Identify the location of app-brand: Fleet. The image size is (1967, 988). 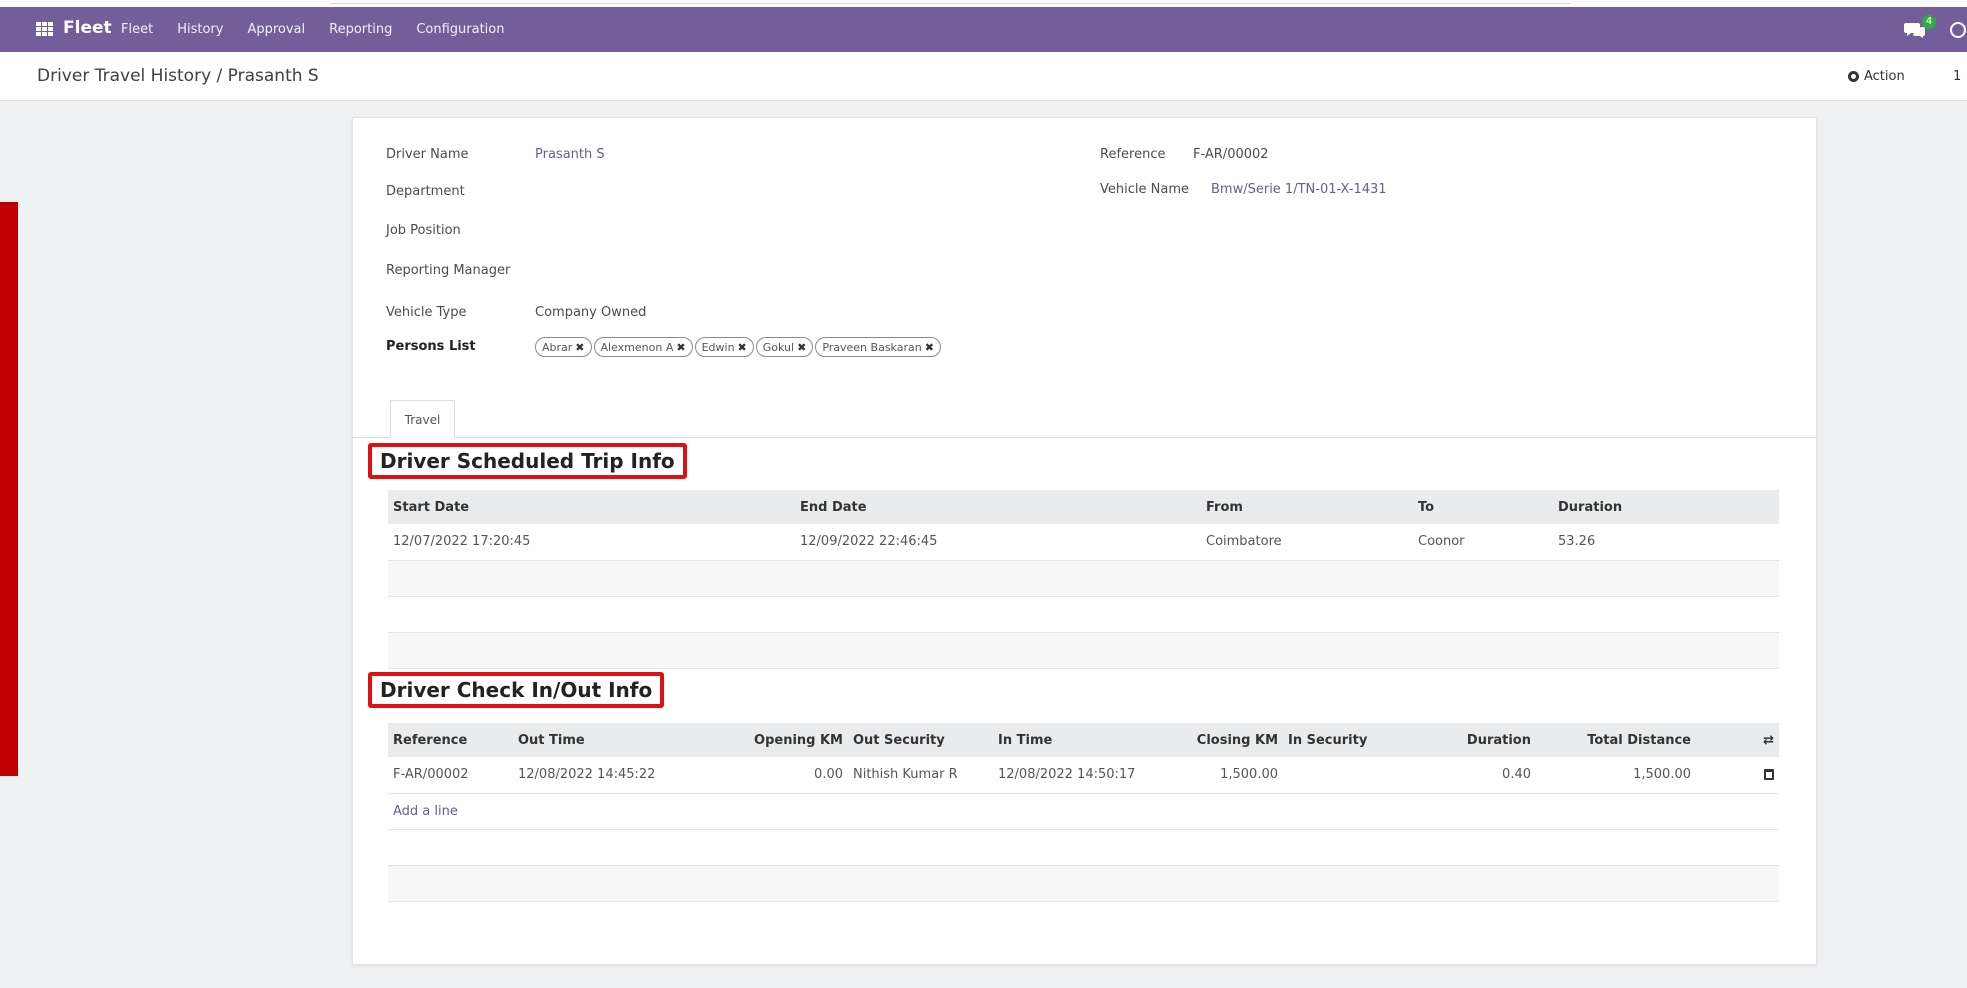
(87, 28).